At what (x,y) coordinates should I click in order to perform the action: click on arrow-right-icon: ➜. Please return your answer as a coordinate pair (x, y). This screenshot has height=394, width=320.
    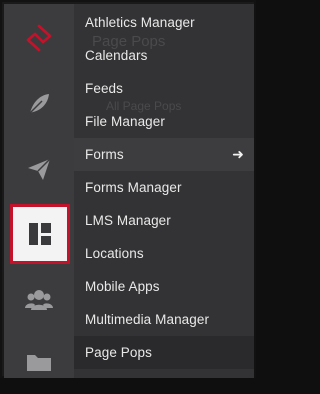
    Looking at the image, I should click on (238, 154).